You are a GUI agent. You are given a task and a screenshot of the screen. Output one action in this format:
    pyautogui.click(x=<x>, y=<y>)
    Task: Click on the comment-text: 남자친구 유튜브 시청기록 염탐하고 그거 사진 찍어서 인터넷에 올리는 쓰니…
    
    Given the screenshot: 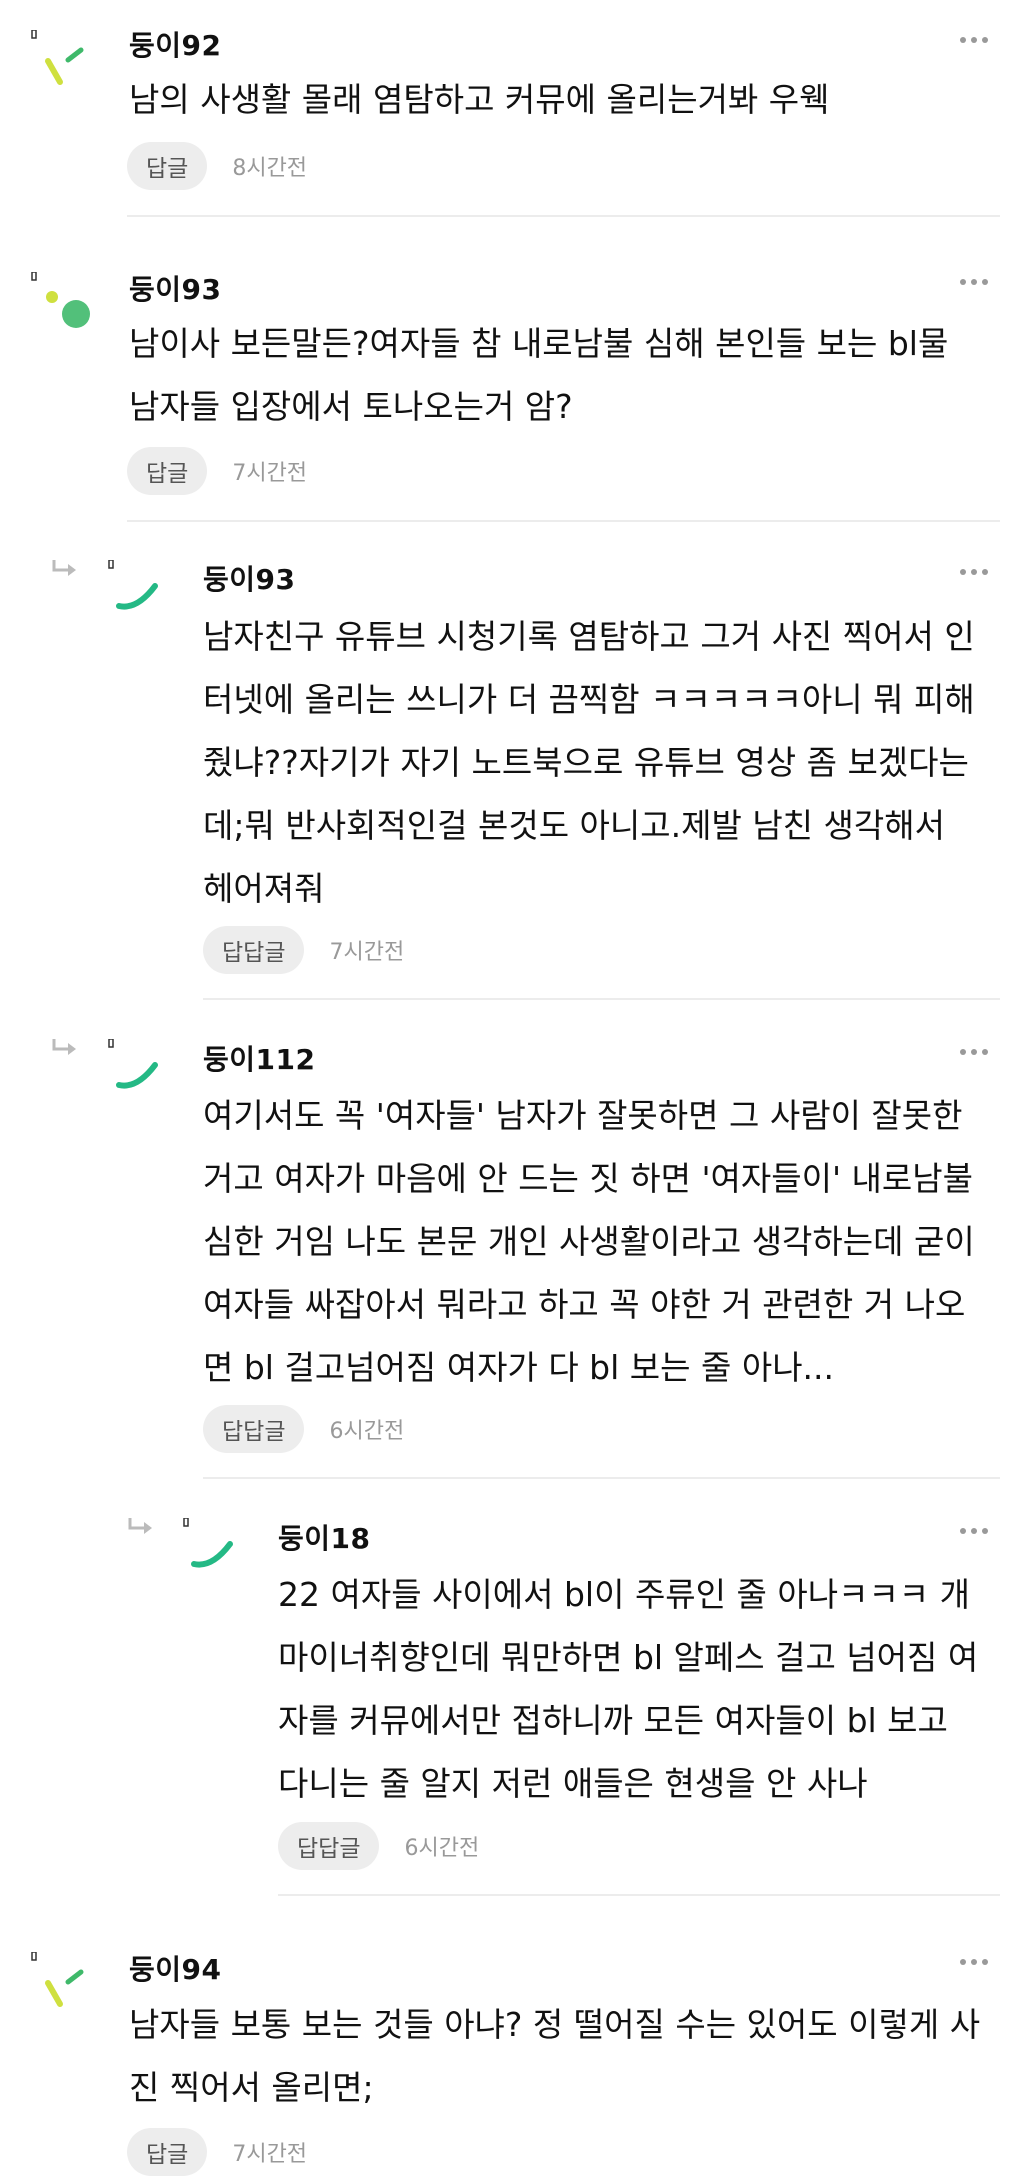 What is the action you would take?
    pyautogui.click(x=589, y=762)
    